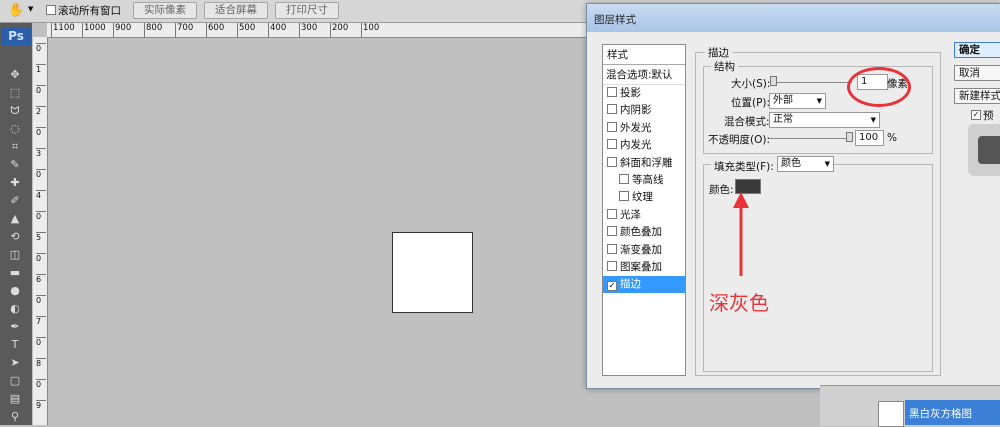 The image size is (1000, 427). I want to click on position-select: 外部 ▼, so click(797, 101).